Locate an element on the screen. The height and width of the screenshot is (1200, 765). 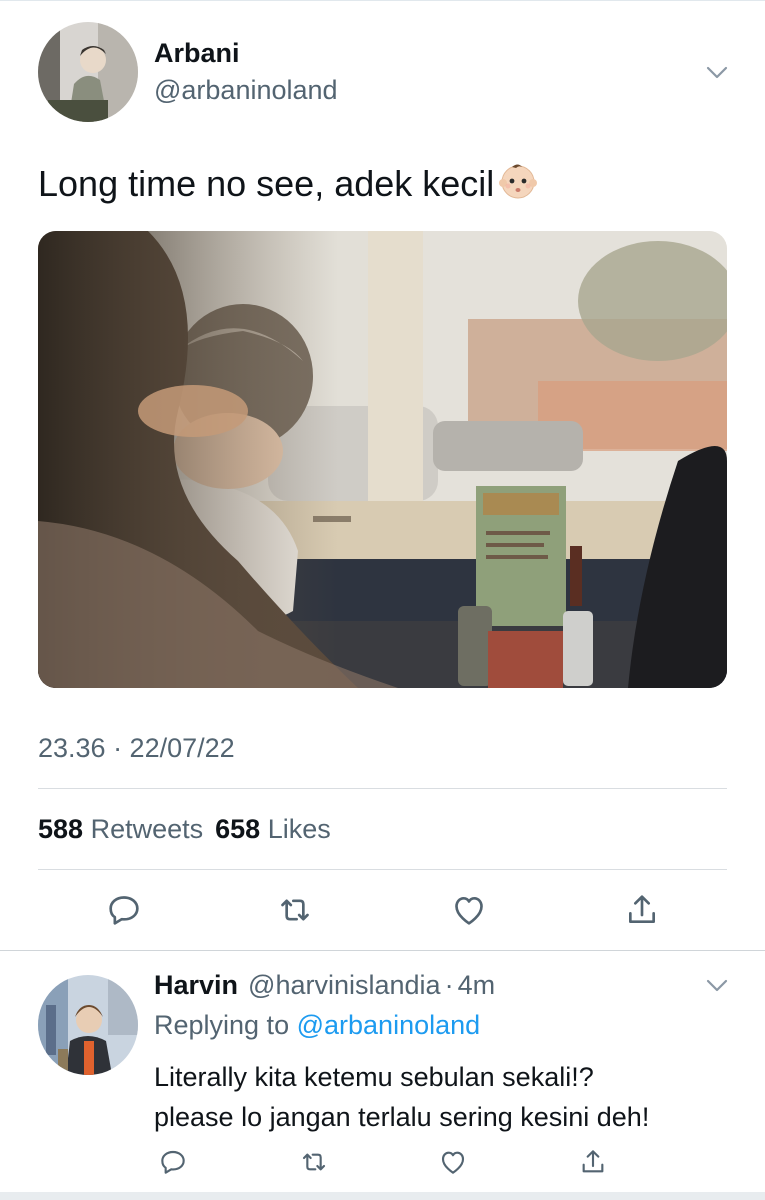
author-handle: @arbaninoland is located at coordinates (246, 90).